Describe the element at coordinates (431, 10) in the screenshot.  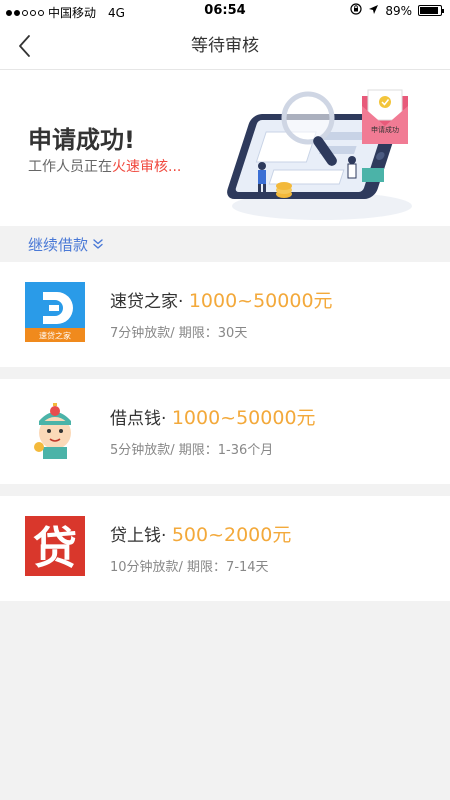
I see `battery-icon` at that location.